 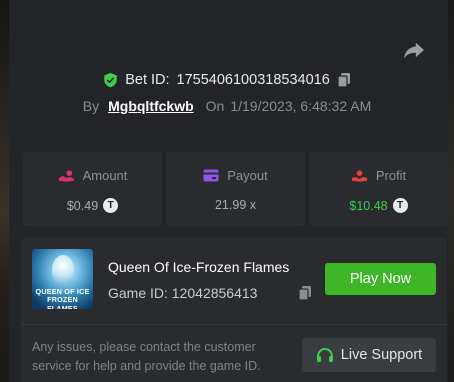 I want to click on by-label: By, so click(x=91, y=106).